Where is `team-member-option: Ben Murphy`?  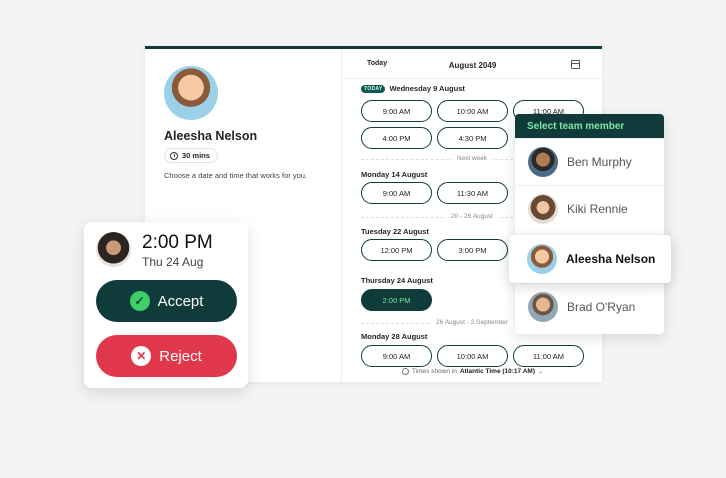
team-member-option: Ben Murphy is located at coordinates (589, 161).